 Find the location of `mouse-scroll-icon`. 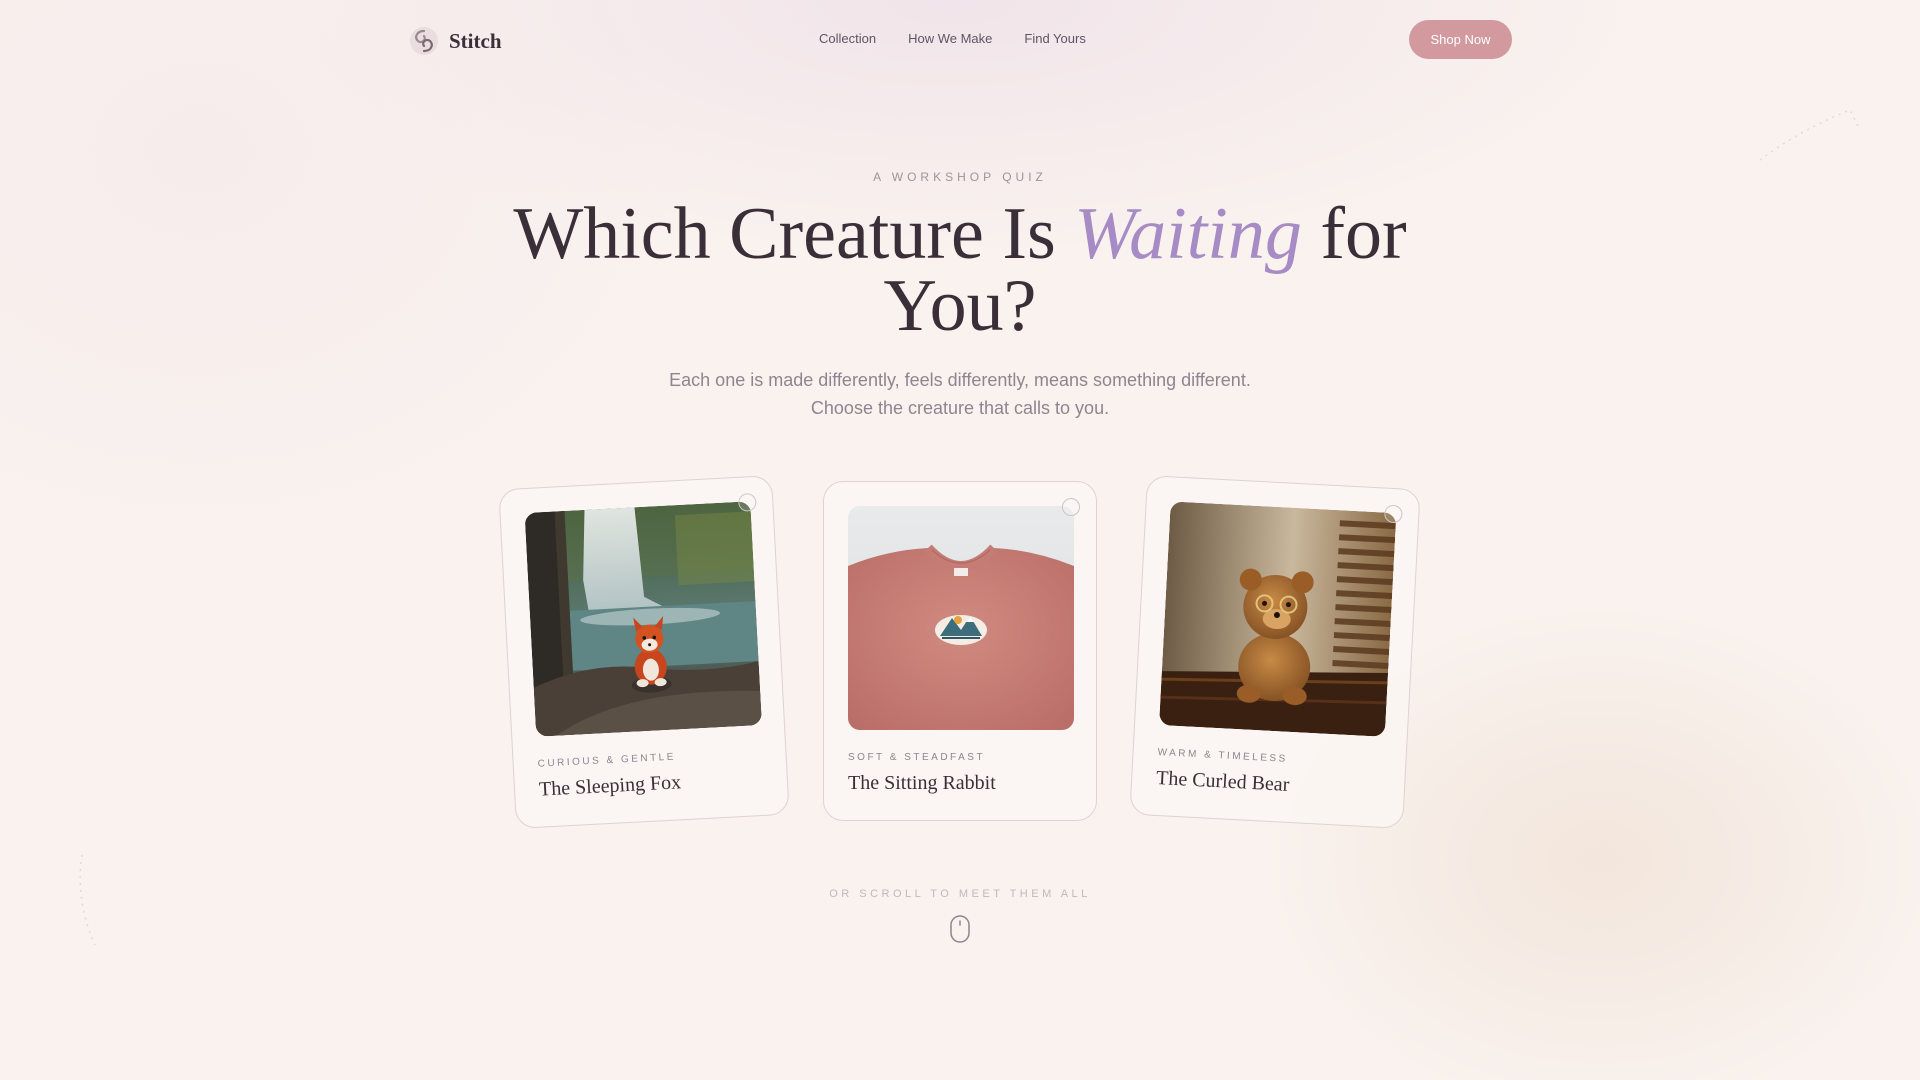

mouse-scroll-icon is located at coordinates (960, 929).